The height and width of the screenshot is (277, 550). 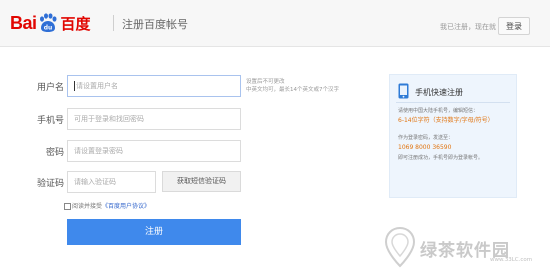 I want to click on agreement-link: 《百度用户协议》, so click(x=126, y=206).